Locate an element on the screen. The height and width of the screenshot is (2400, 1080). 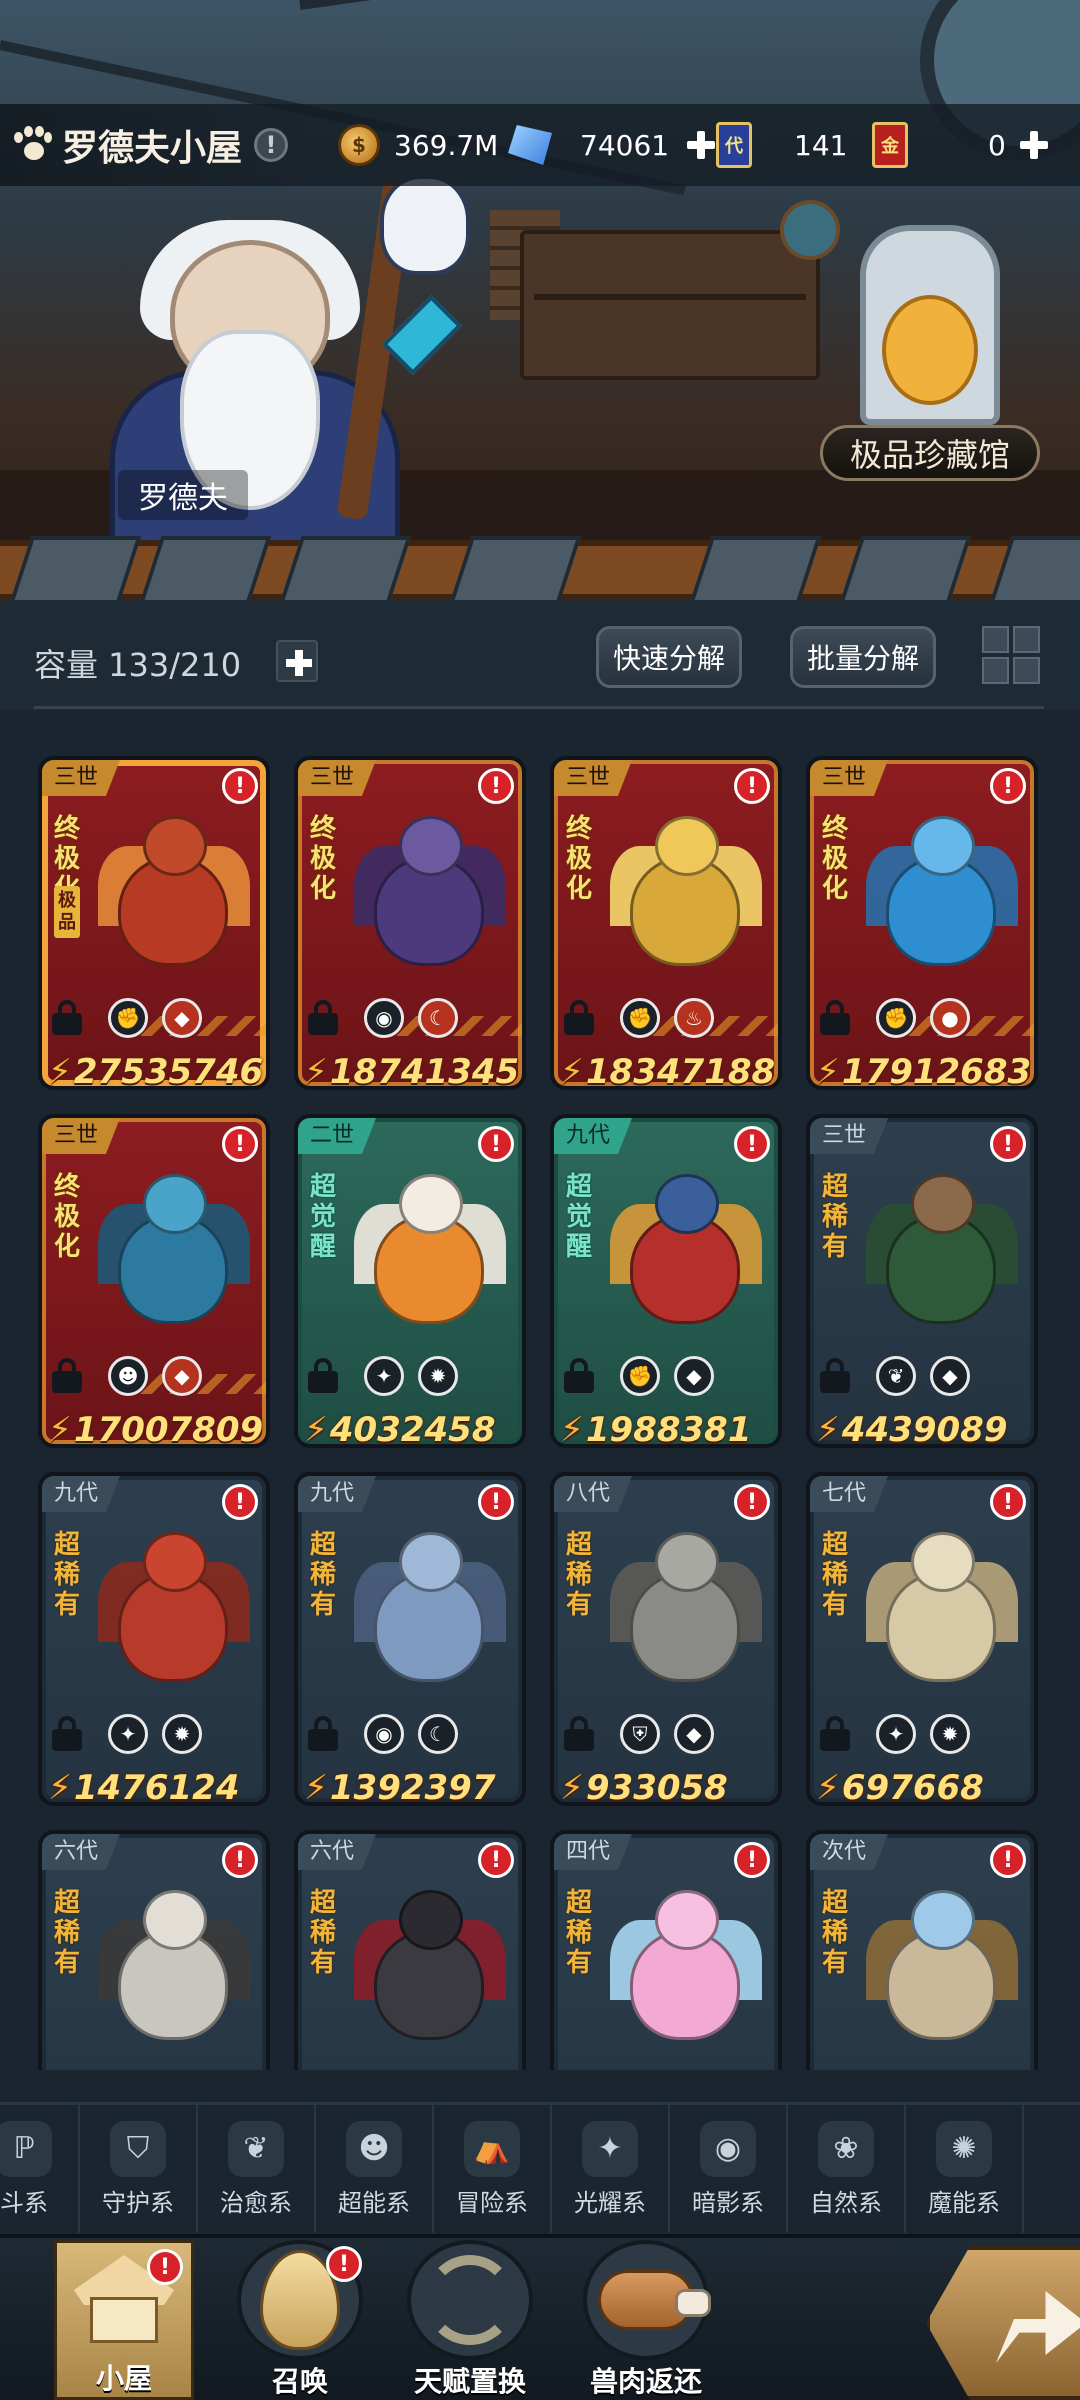
star-cross-element-icon: ✦ is located at coordinates (128, 1734).